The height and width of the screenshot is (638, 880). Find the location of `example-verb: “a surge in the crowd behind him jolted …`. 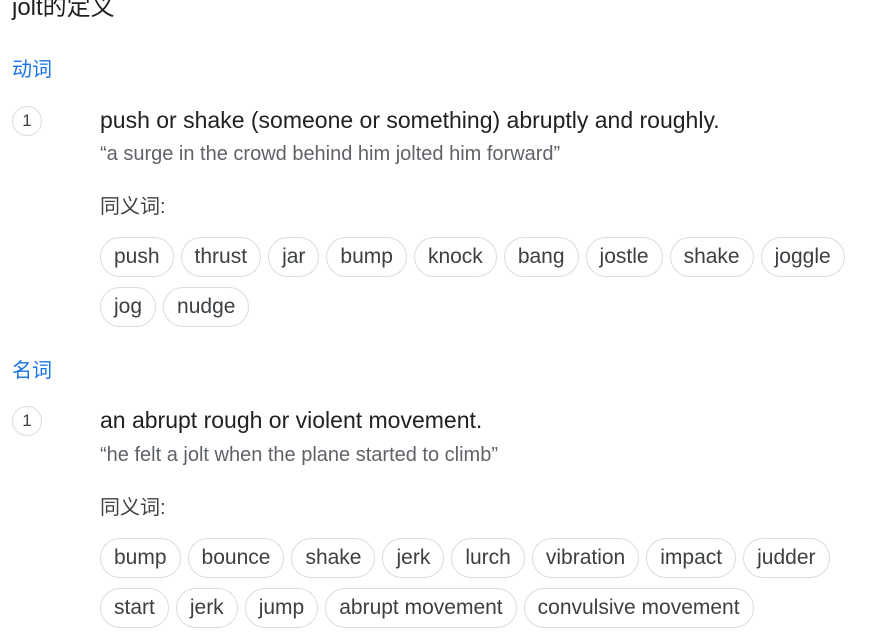

example-verb: “a surge in the crowd behind him jolted … is located at coordinates (330, 154).